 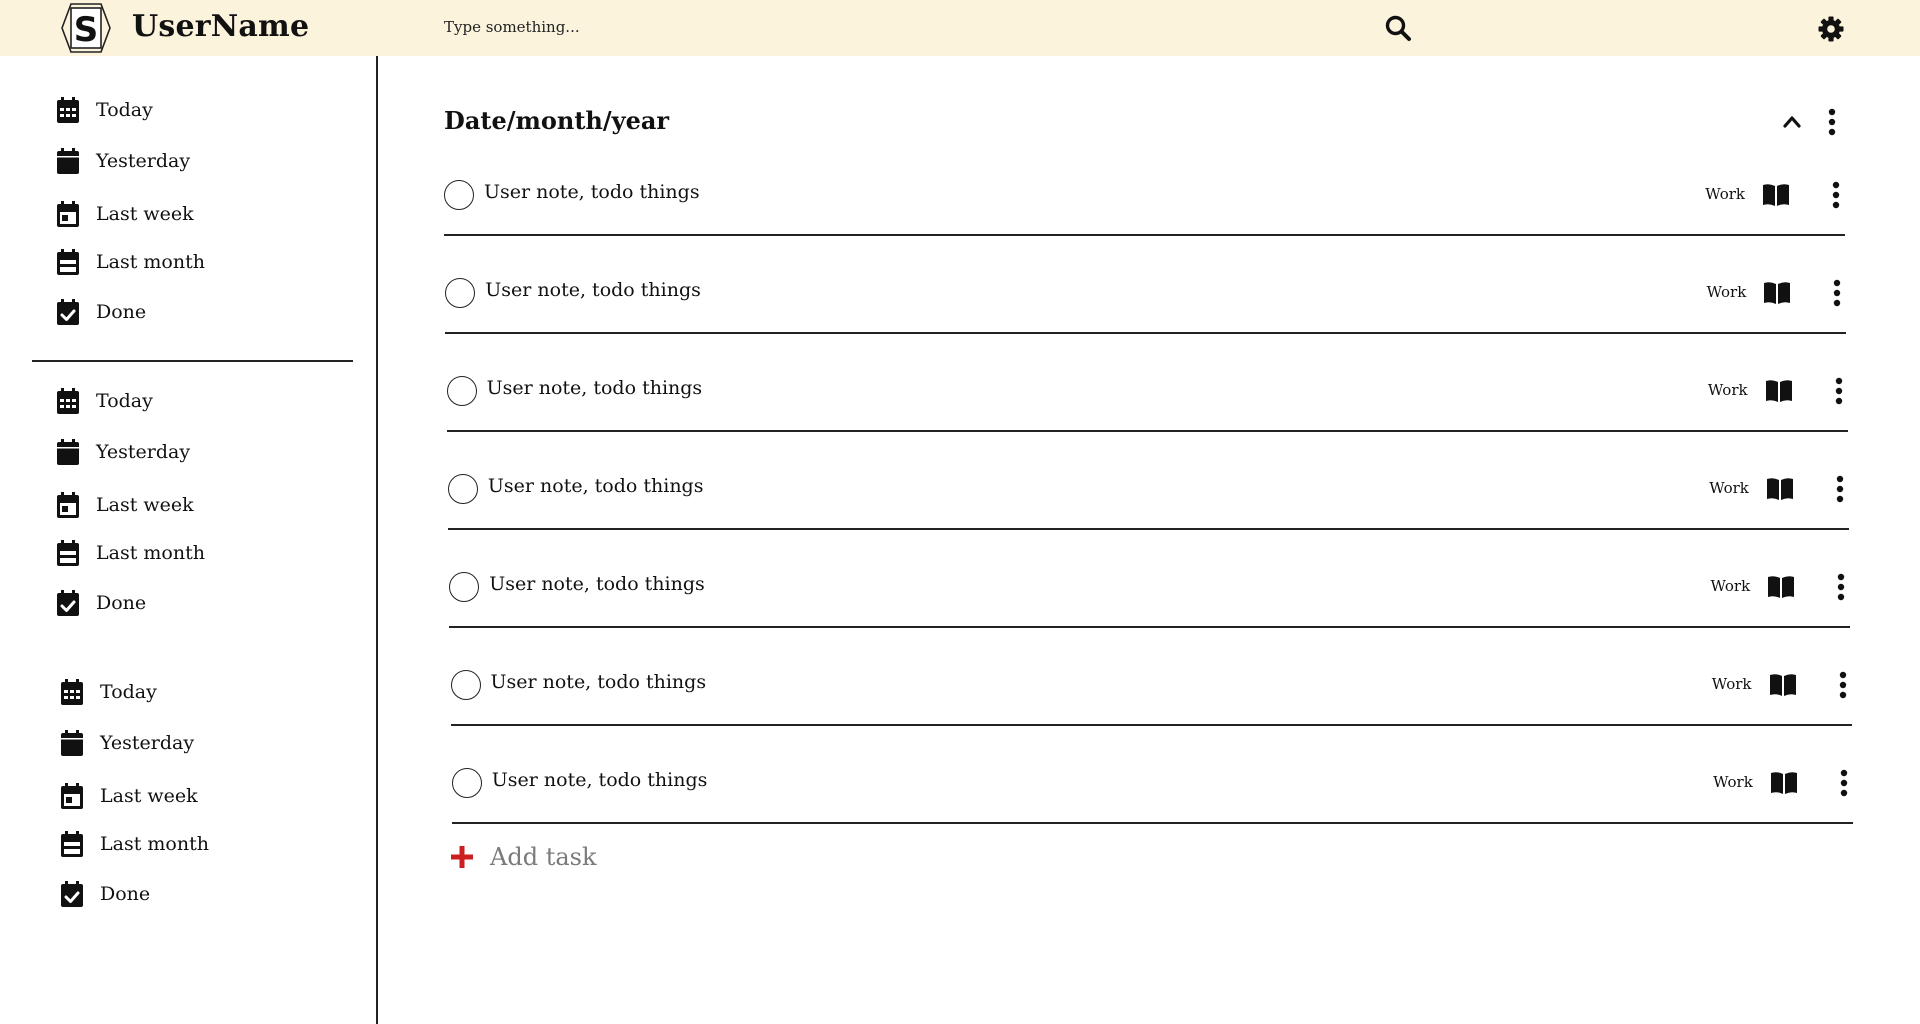 I want to click on chevron-up-icon, so click(x=1792, y=122).